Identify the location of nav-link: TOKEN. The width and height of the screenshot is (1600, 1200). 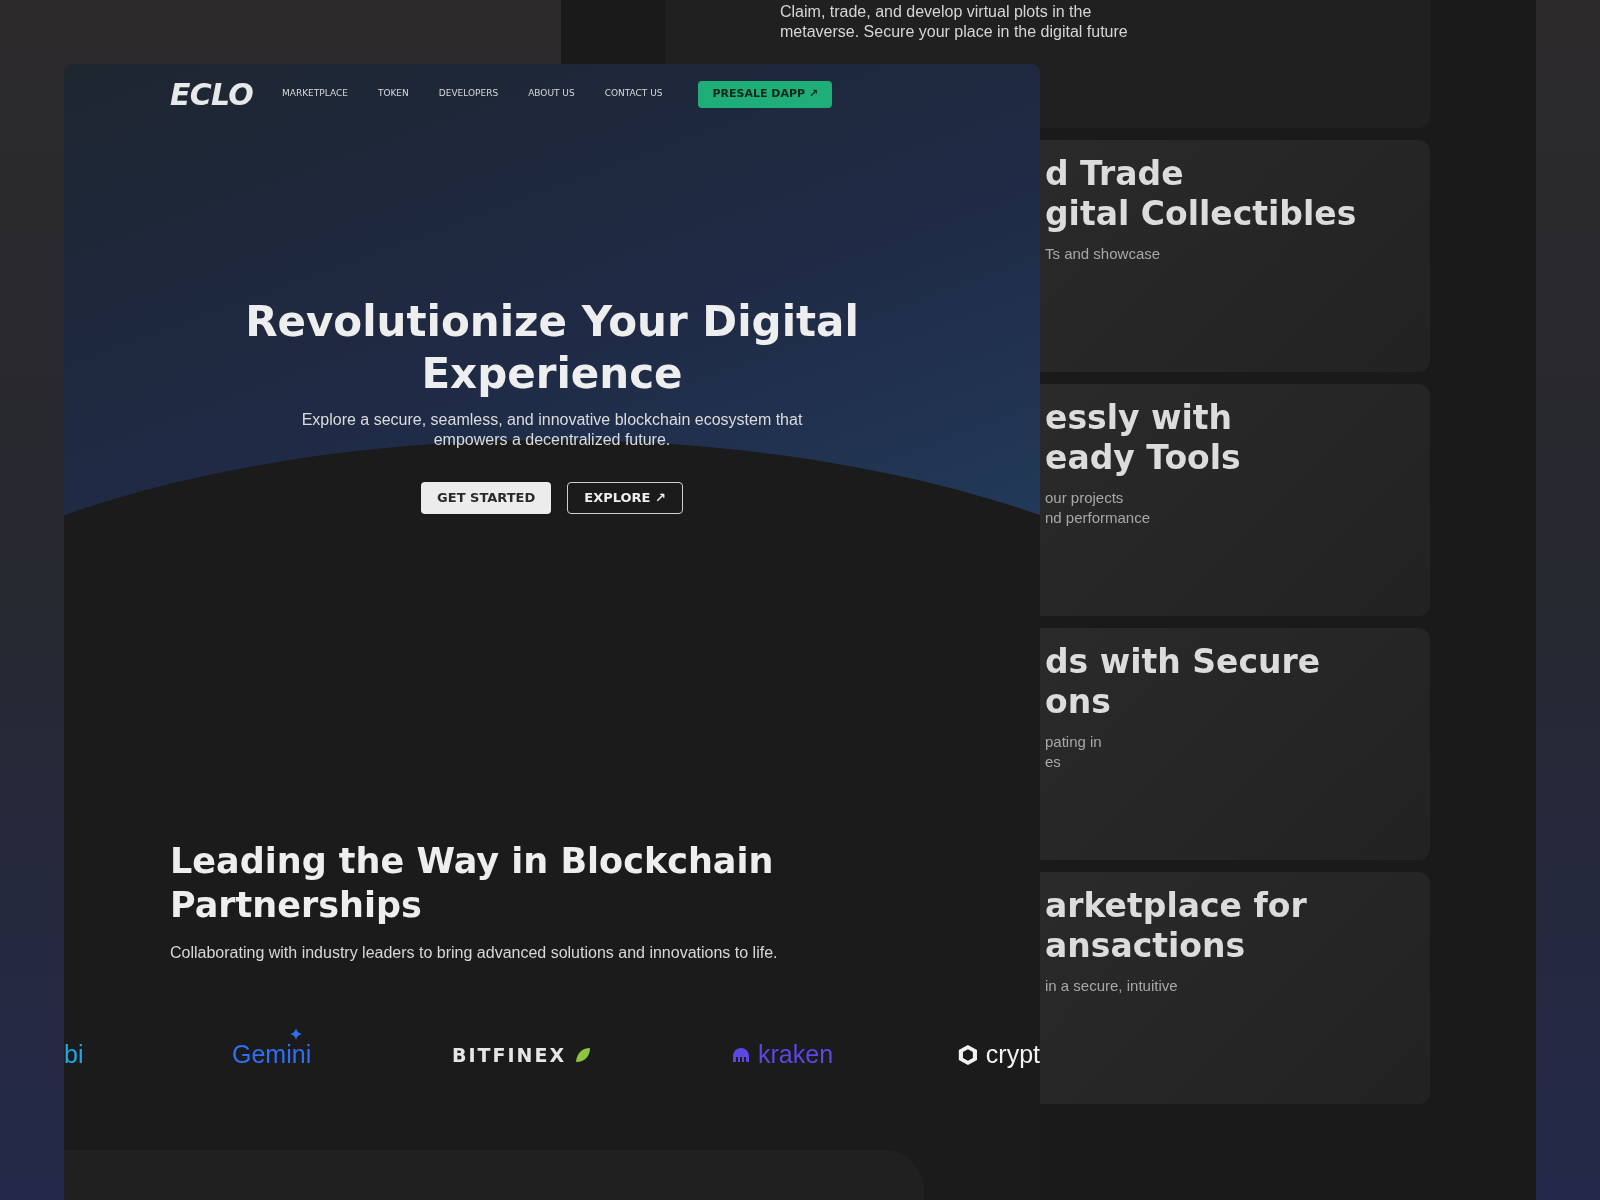
(393, 94).